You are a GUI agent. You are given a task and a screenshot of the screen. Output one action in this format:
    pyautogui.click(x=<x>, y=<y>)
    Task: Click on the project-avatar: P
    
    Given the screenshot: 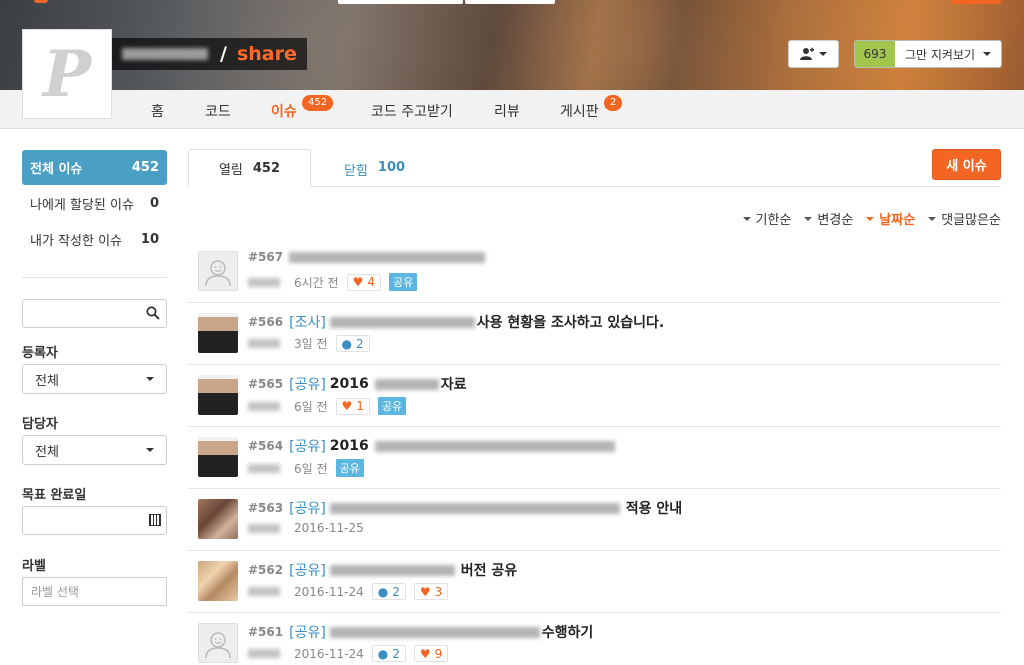 What is the action you would take?
    pyautogui.click(x=67, y=74)
    